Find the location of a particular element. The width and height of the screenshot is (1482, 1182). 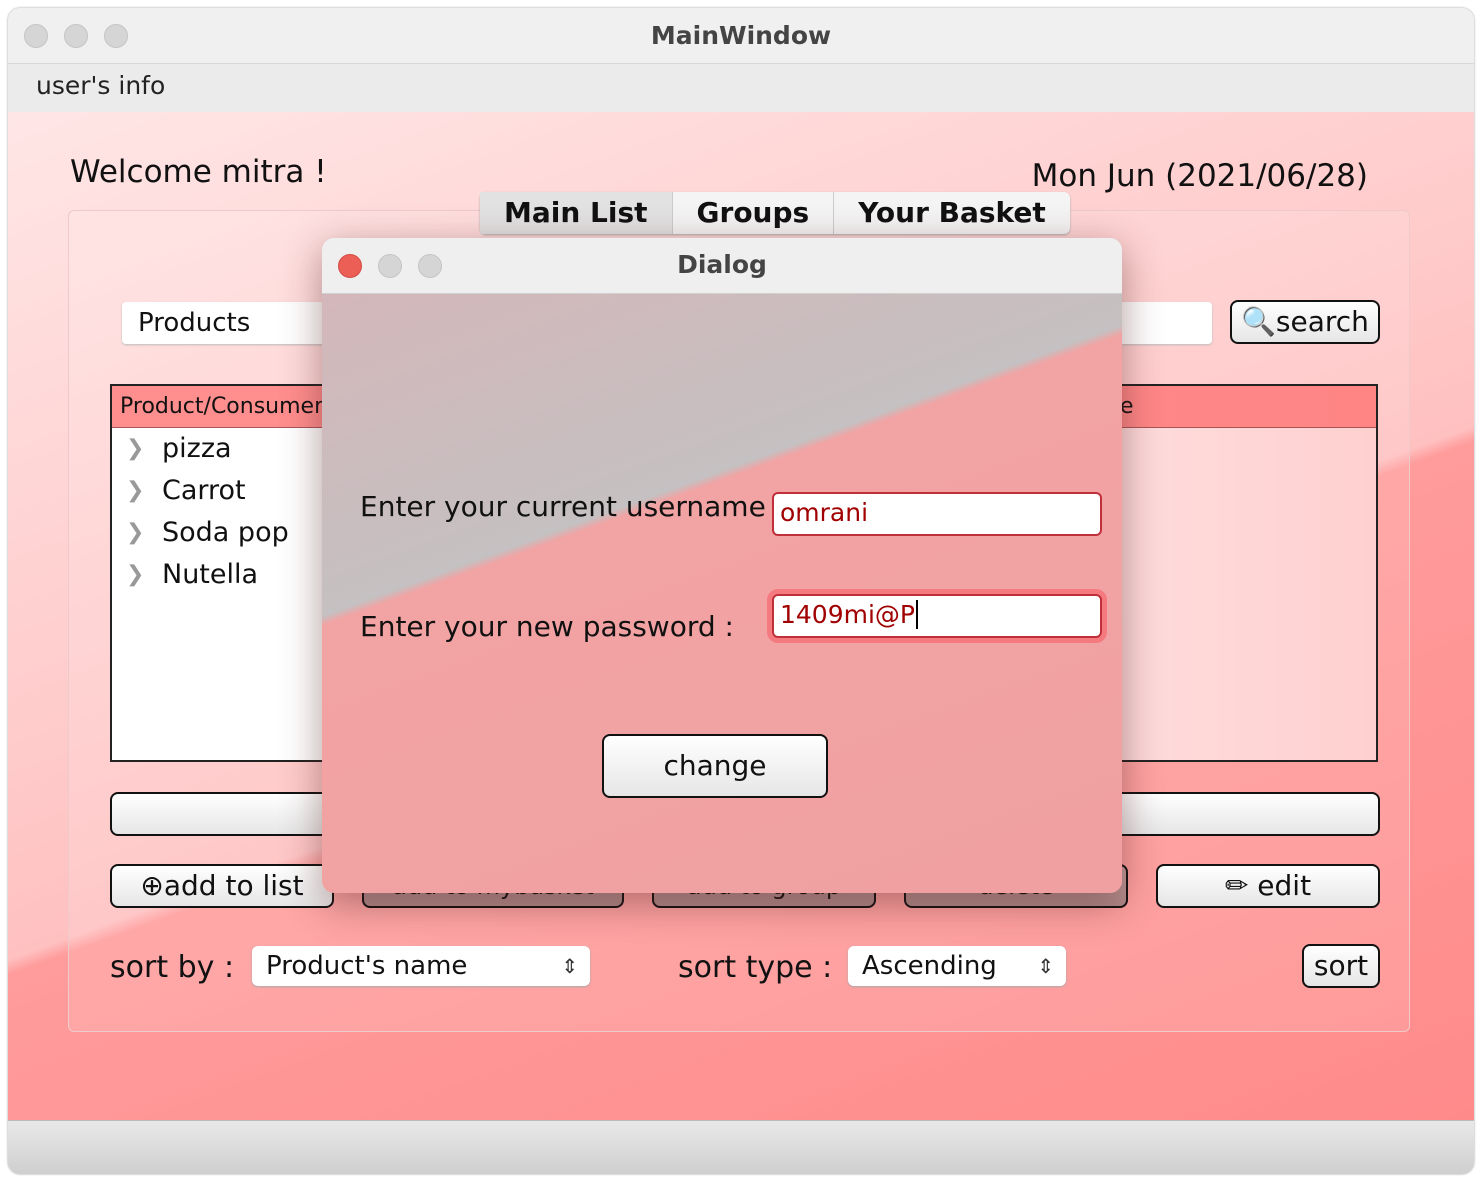

menu-bar: user's info is located at coordinates (741, 88).